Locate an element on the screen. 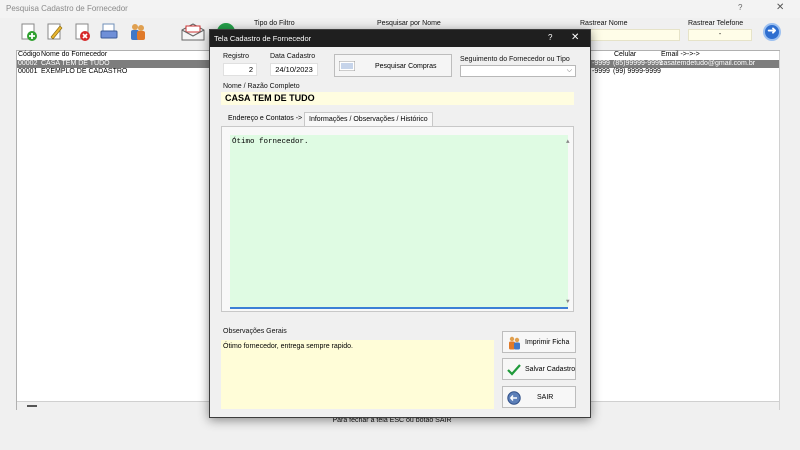 The width and height of the screenshot is (800, 450). row-code: 00001 is located at coordinates (28, 71).